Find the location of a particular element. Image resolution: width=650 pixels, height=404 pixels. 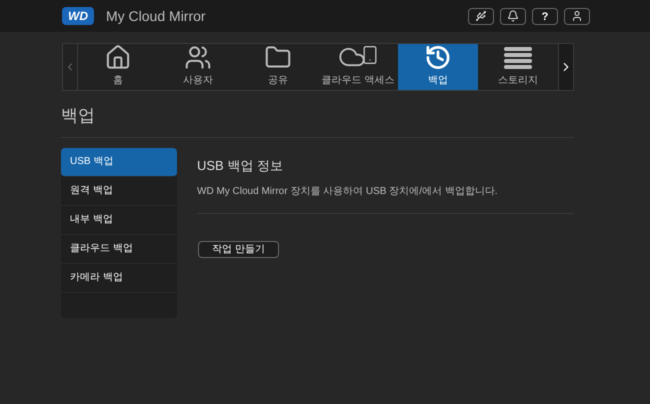

nav-tab: 홈 is located at coordinates (118, 67).